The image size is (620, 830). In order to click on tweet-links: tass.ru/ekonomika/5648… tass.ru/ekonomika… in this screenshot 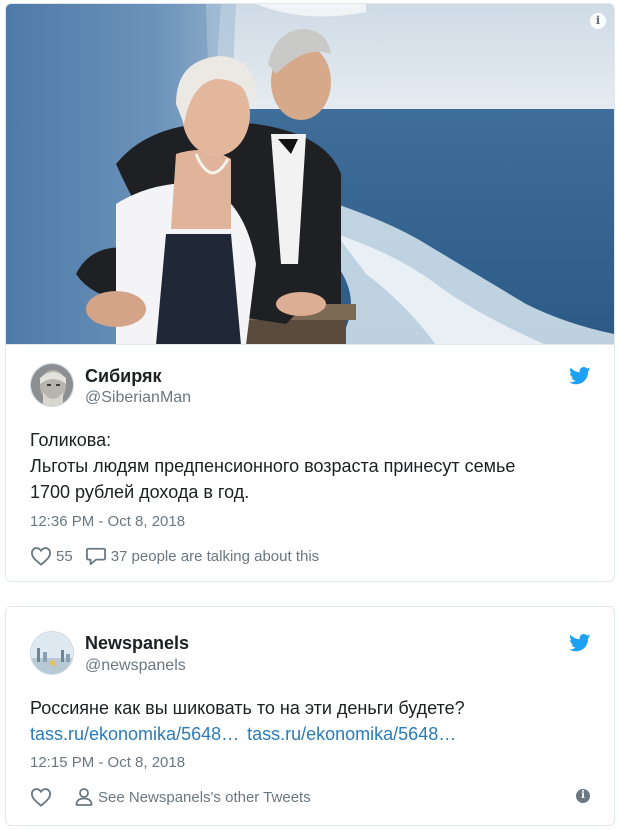, I will do `click(247, 734)`.